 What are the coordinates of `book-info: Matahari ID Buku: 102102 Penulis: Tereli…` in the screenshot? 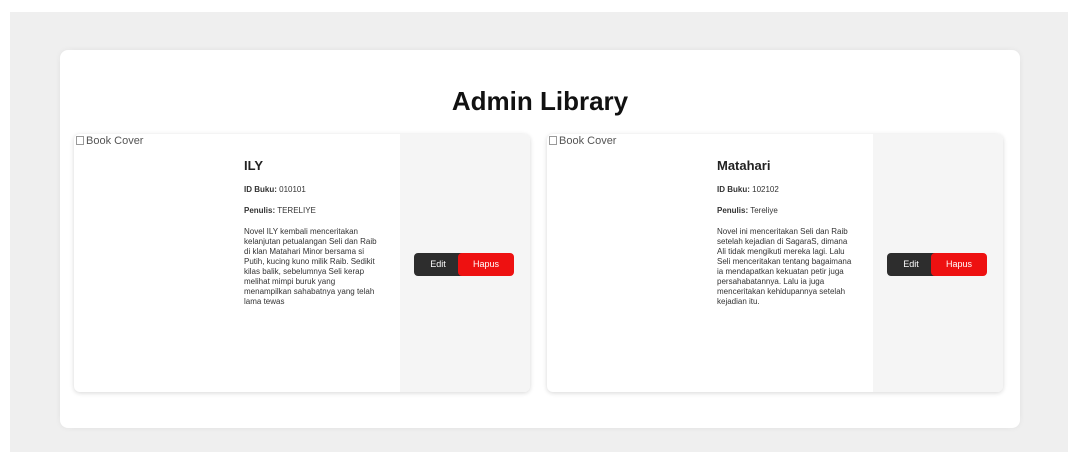 It's located at (787, 232).